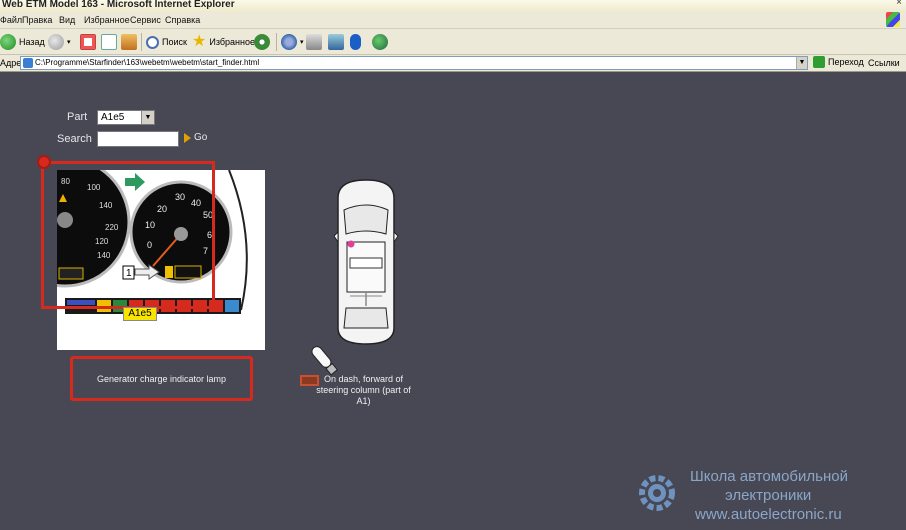  Describe the element at coordinates (77, 117) in the screenshot. I see `part-label: Part` at that location.